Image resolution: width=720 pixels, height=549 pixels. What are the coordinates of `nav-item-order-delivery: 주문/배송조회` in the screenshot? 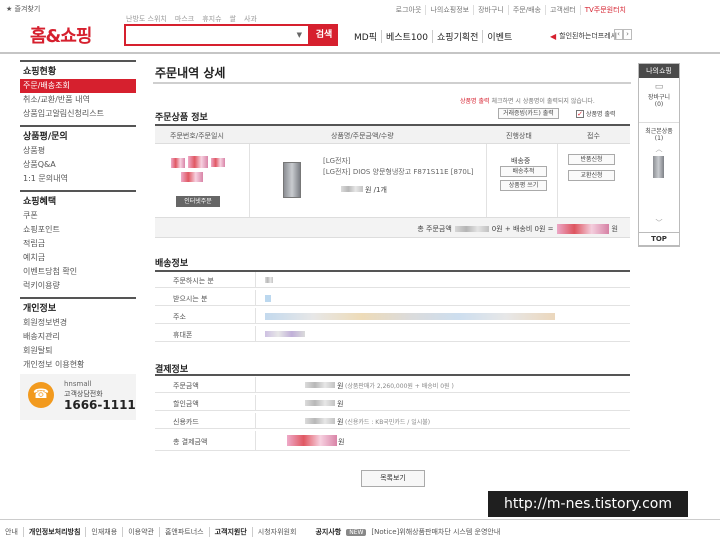 It's located at (78, 86).